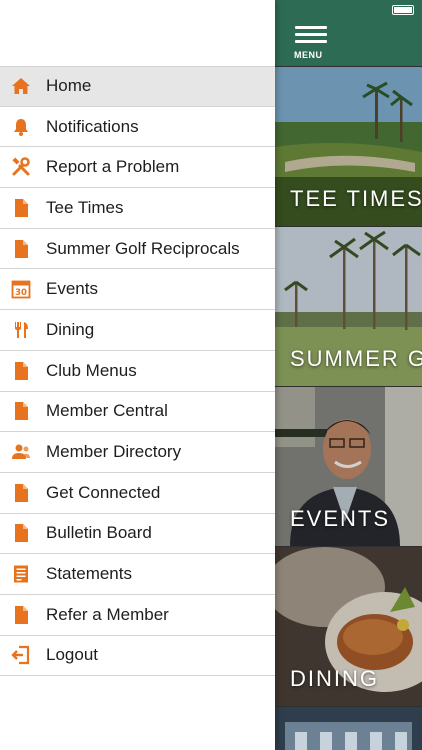  I want to click on battery-icon, so click(403, 10).